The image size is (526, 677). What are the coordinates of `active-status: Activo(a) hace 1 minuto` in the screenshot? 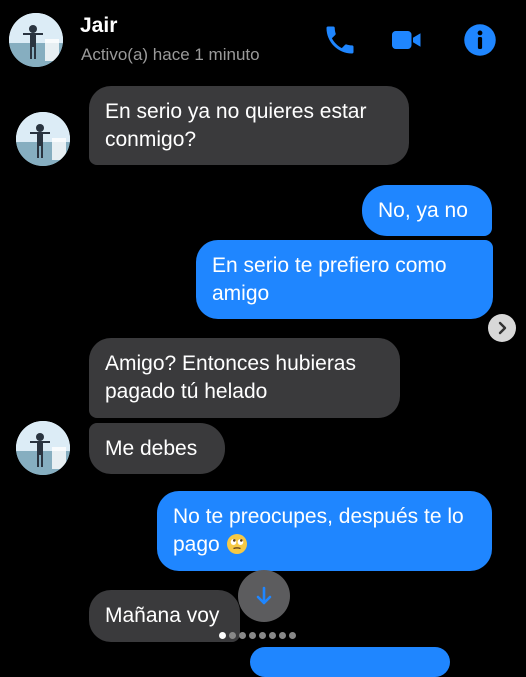 It's located at (170, 54).